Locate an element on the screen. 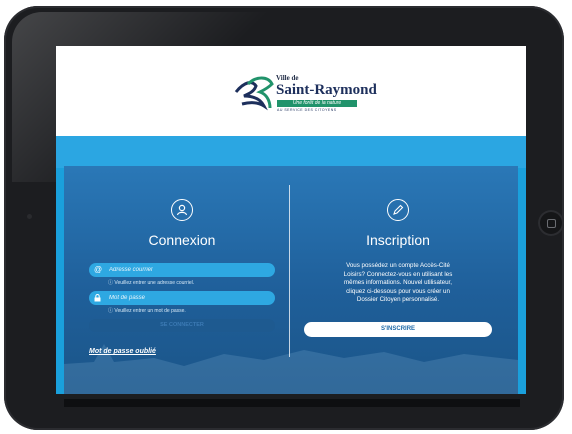  password-hint: ⓘ Veuillez entrer un mot de passe. is located at coordinates (147, 311).